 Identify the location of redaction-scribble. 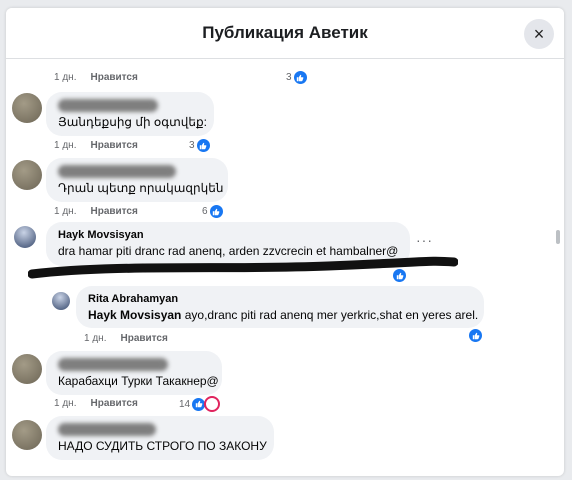
(243, 267).